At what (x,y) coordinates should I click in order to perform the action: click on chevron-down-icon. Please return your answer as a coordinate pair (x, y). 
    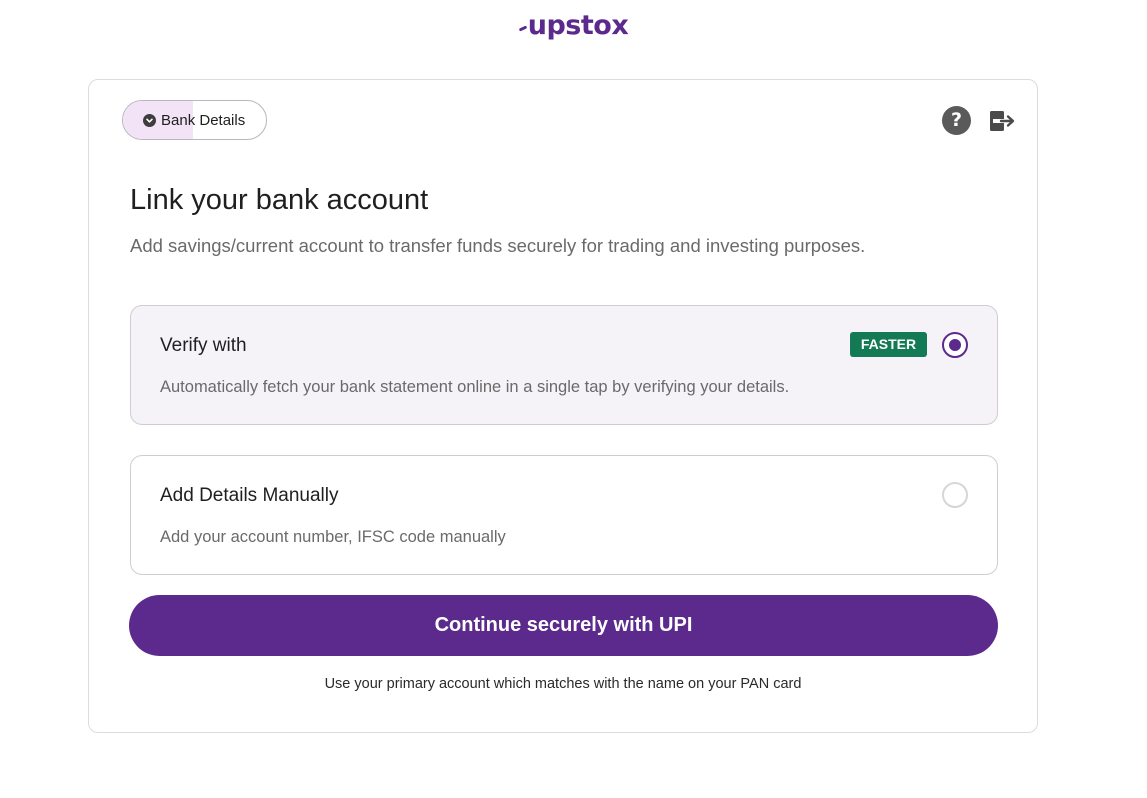
    Looking at the image, I should click on (149, 120).